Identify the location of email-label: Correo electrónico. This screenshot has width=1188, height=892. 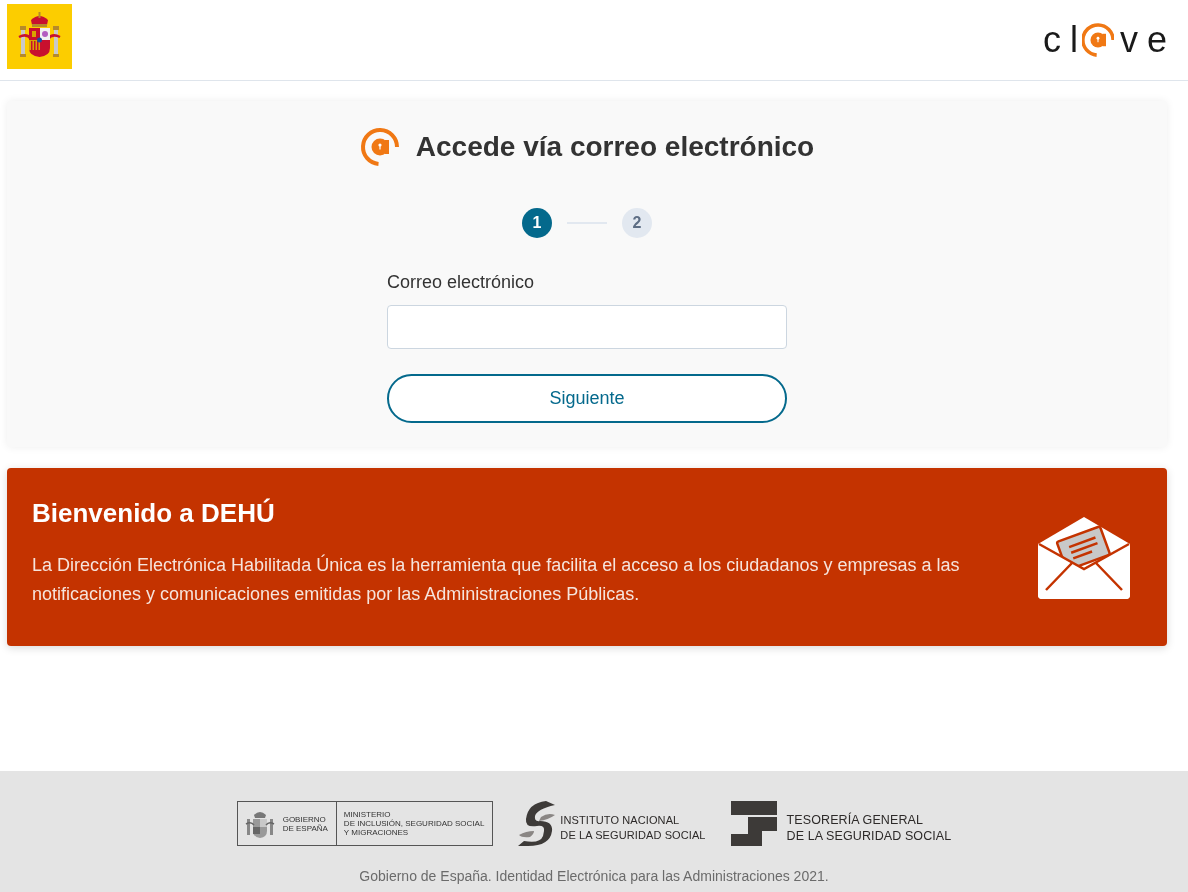
(461, 282).